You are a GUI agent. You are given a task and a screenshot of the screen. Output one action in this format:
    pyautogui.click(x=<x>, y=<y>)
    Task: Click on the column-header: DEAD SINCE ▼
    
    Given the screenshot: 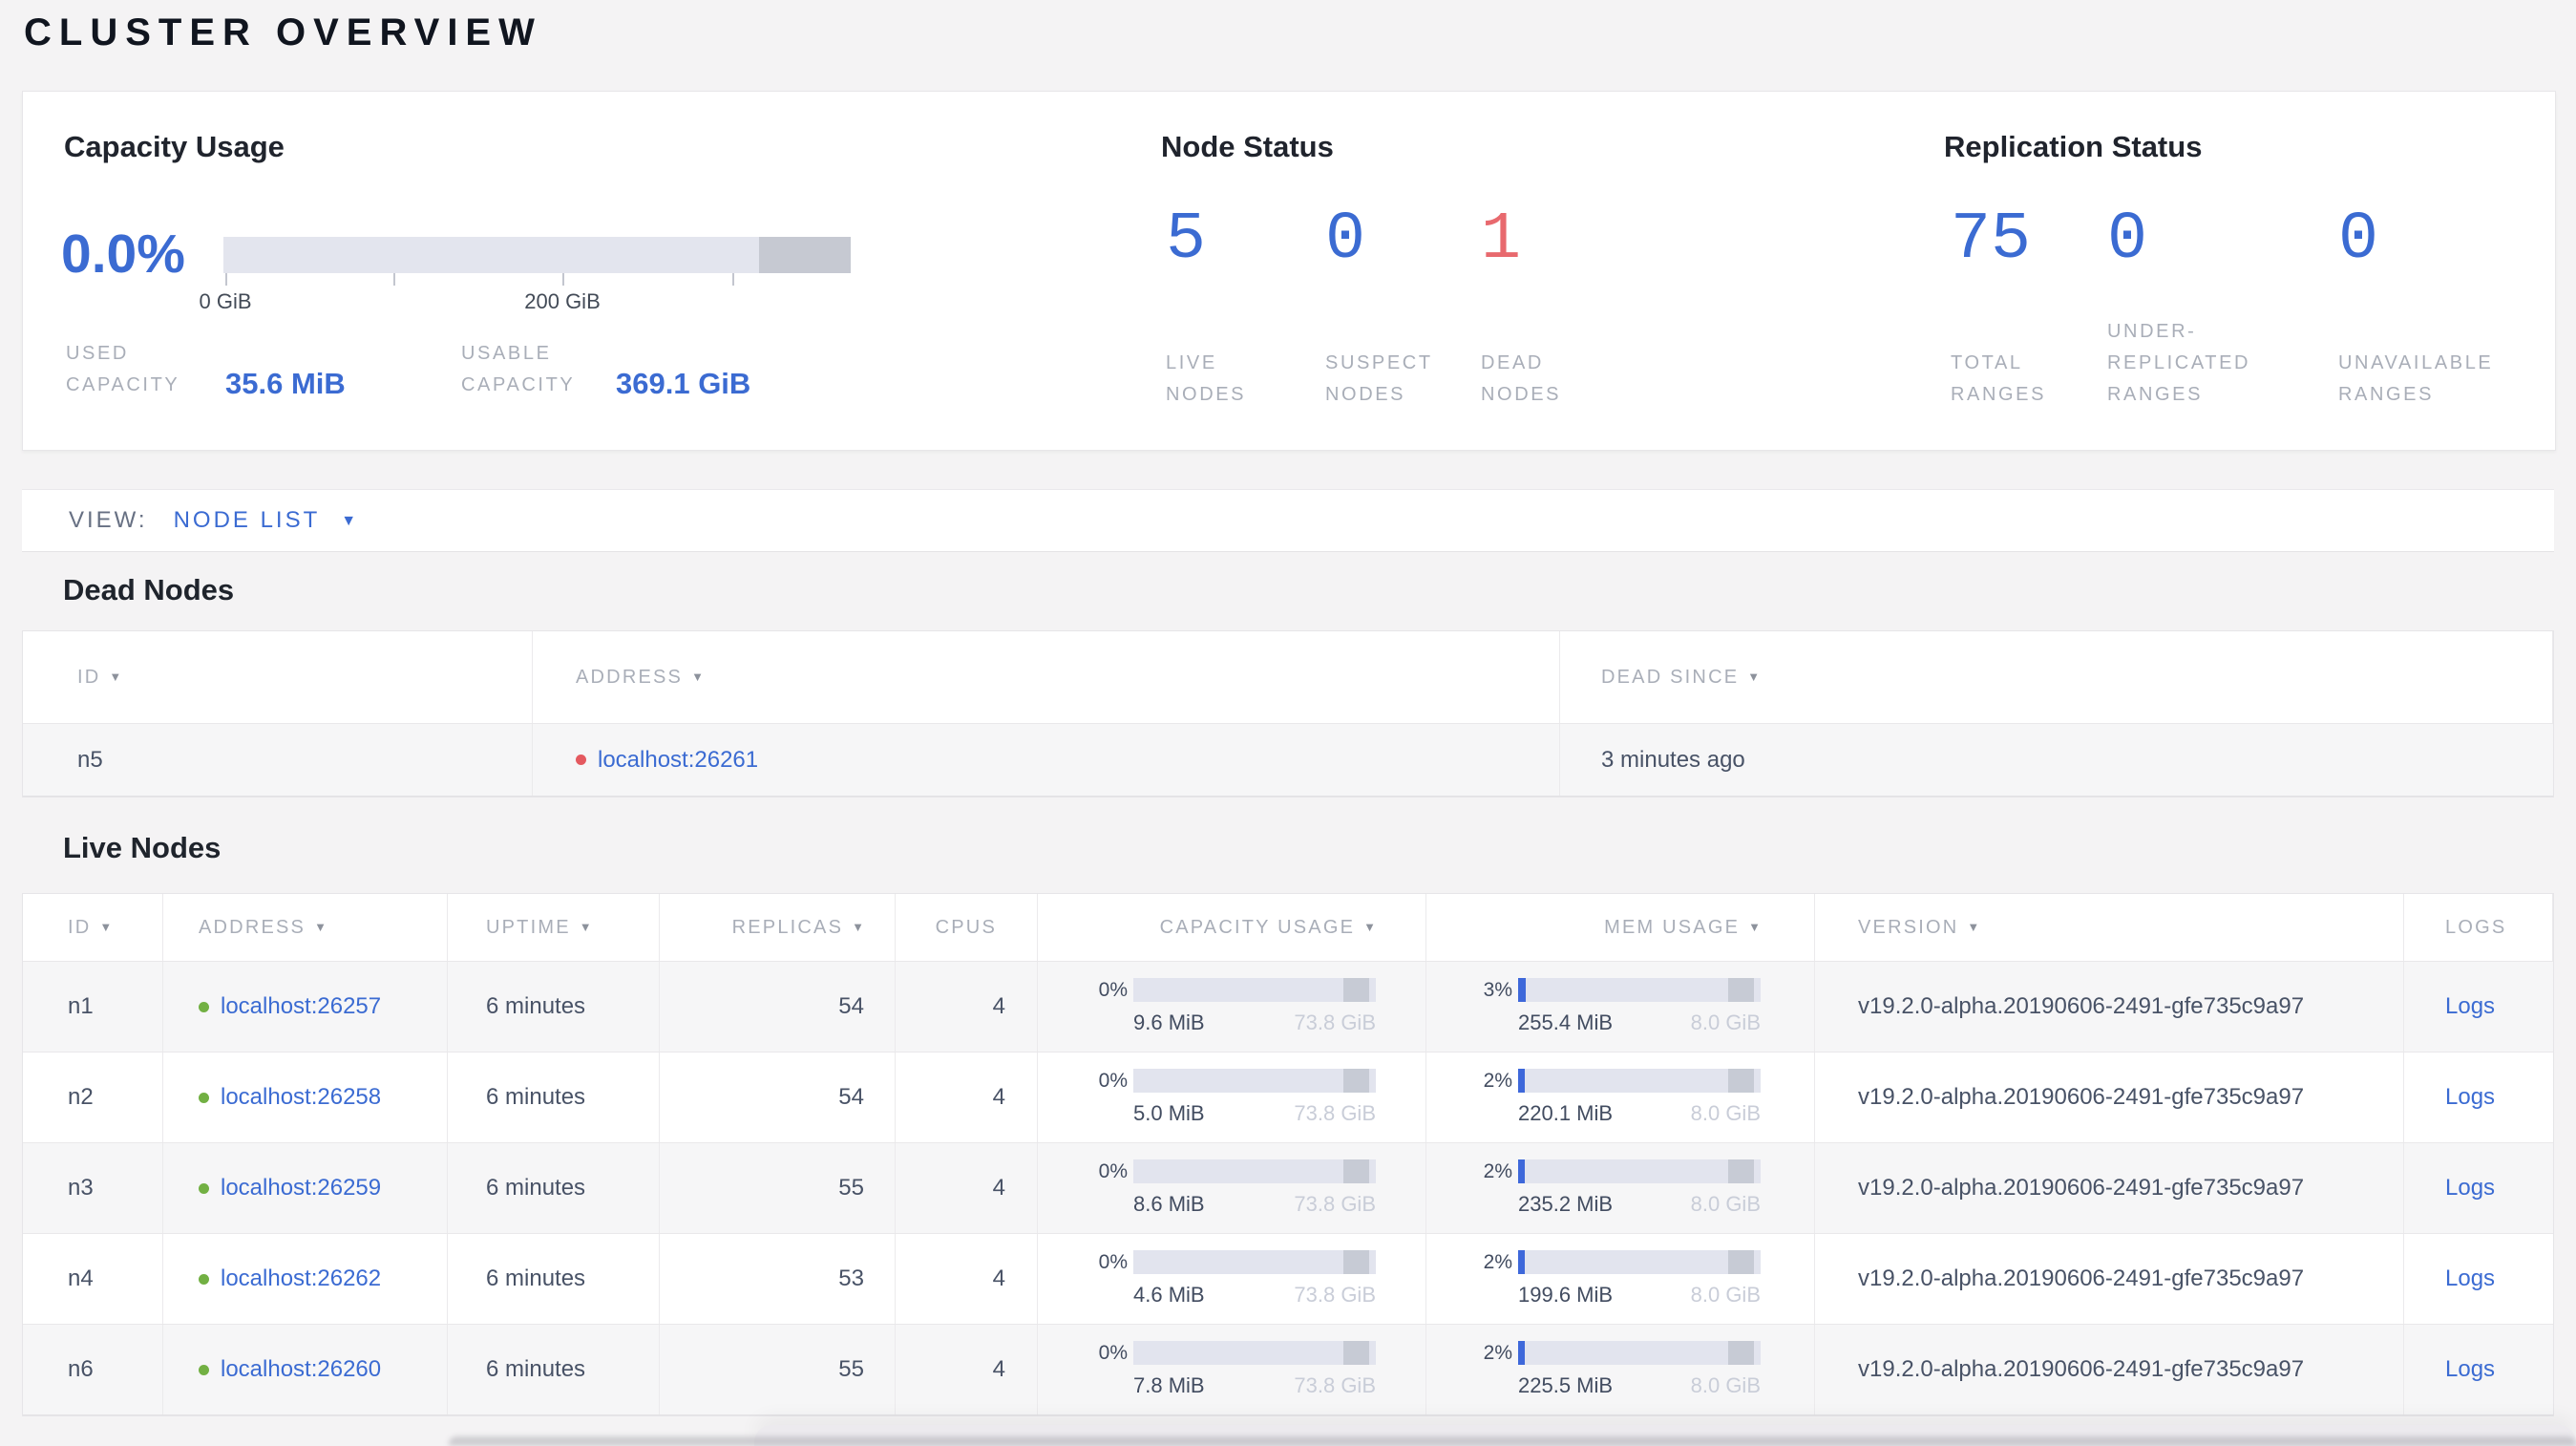 What is the action you would take?
    pyautogui.click(x=2056, y=677)
    